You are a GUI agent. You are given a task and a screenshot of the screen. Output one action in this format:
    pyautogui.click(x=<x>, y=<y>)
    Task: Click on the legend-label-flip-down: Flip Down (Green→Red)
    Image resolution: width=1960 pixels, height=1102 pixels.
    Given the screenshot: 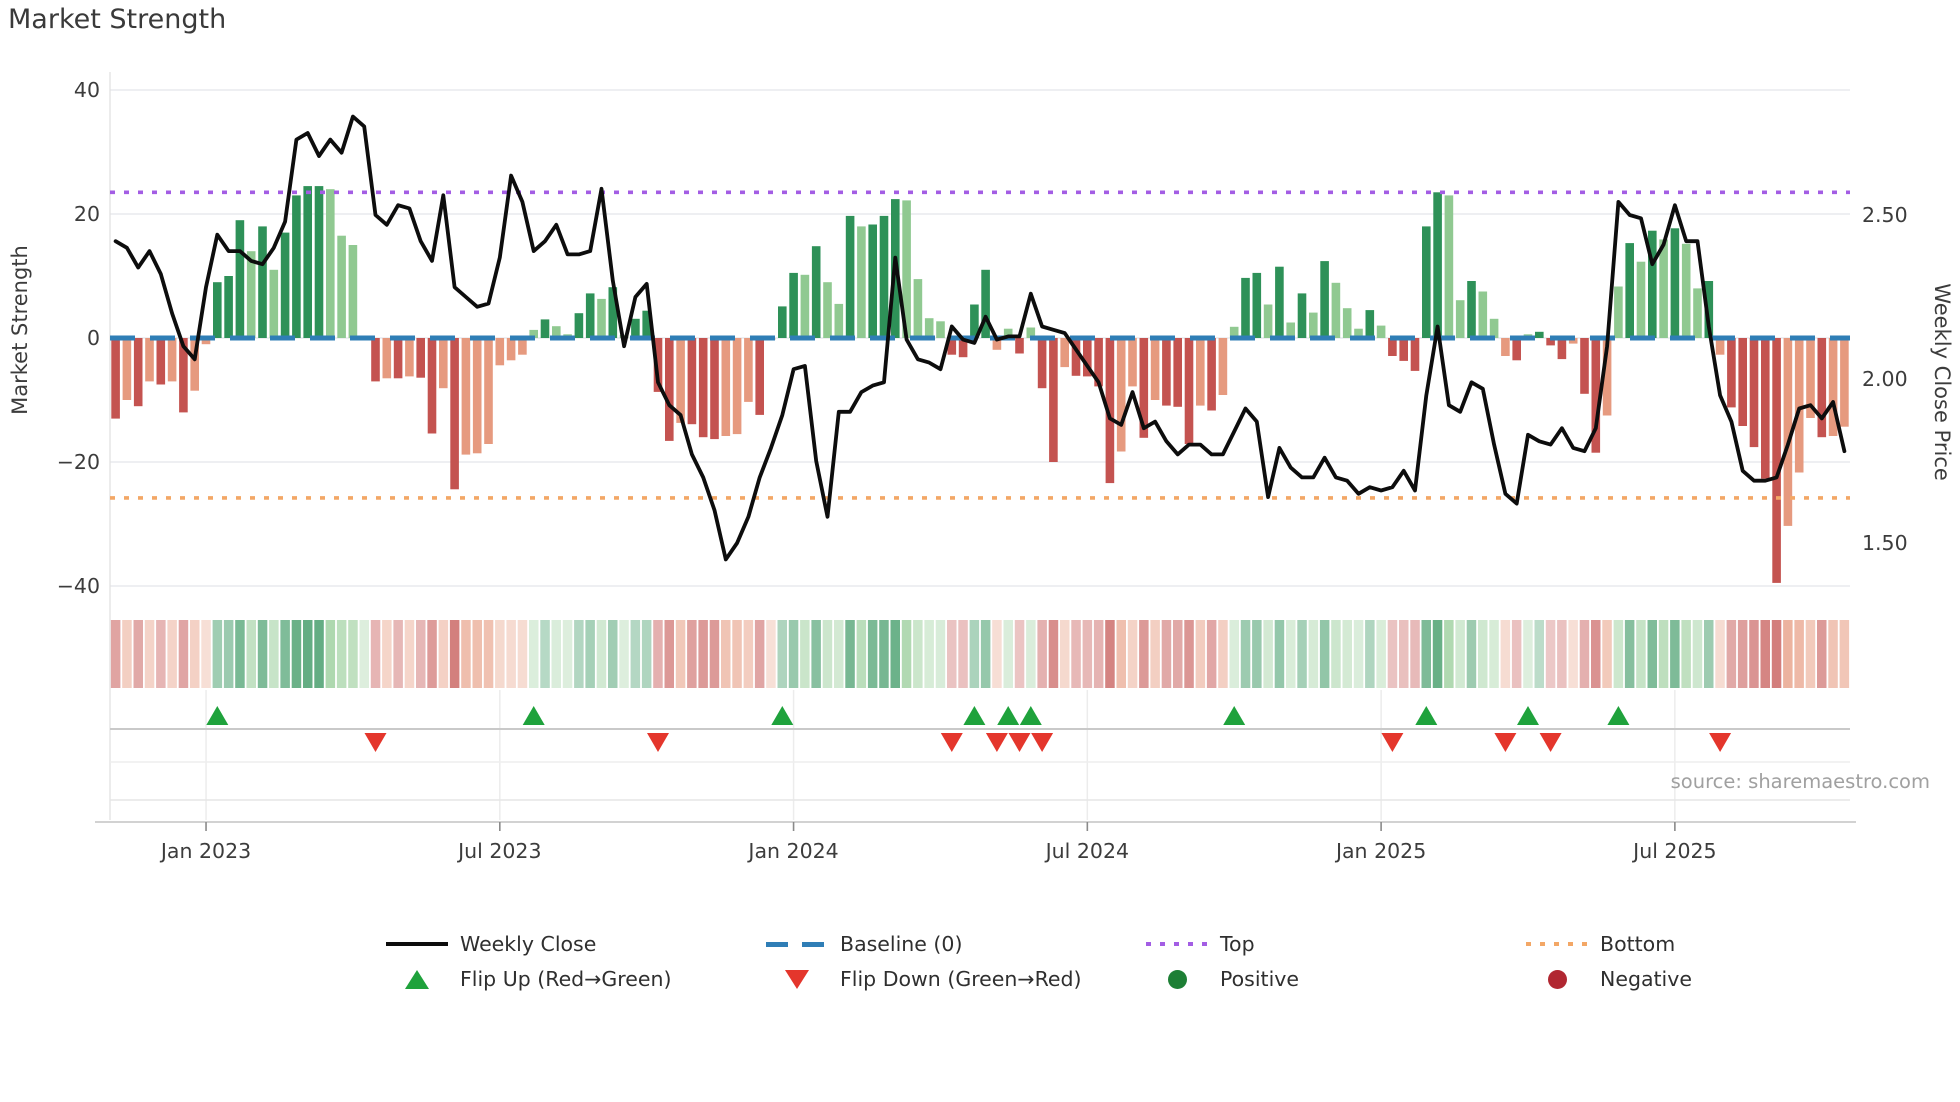 What is the action you would take?
    pyautogui.click(x=961, y=979)
    